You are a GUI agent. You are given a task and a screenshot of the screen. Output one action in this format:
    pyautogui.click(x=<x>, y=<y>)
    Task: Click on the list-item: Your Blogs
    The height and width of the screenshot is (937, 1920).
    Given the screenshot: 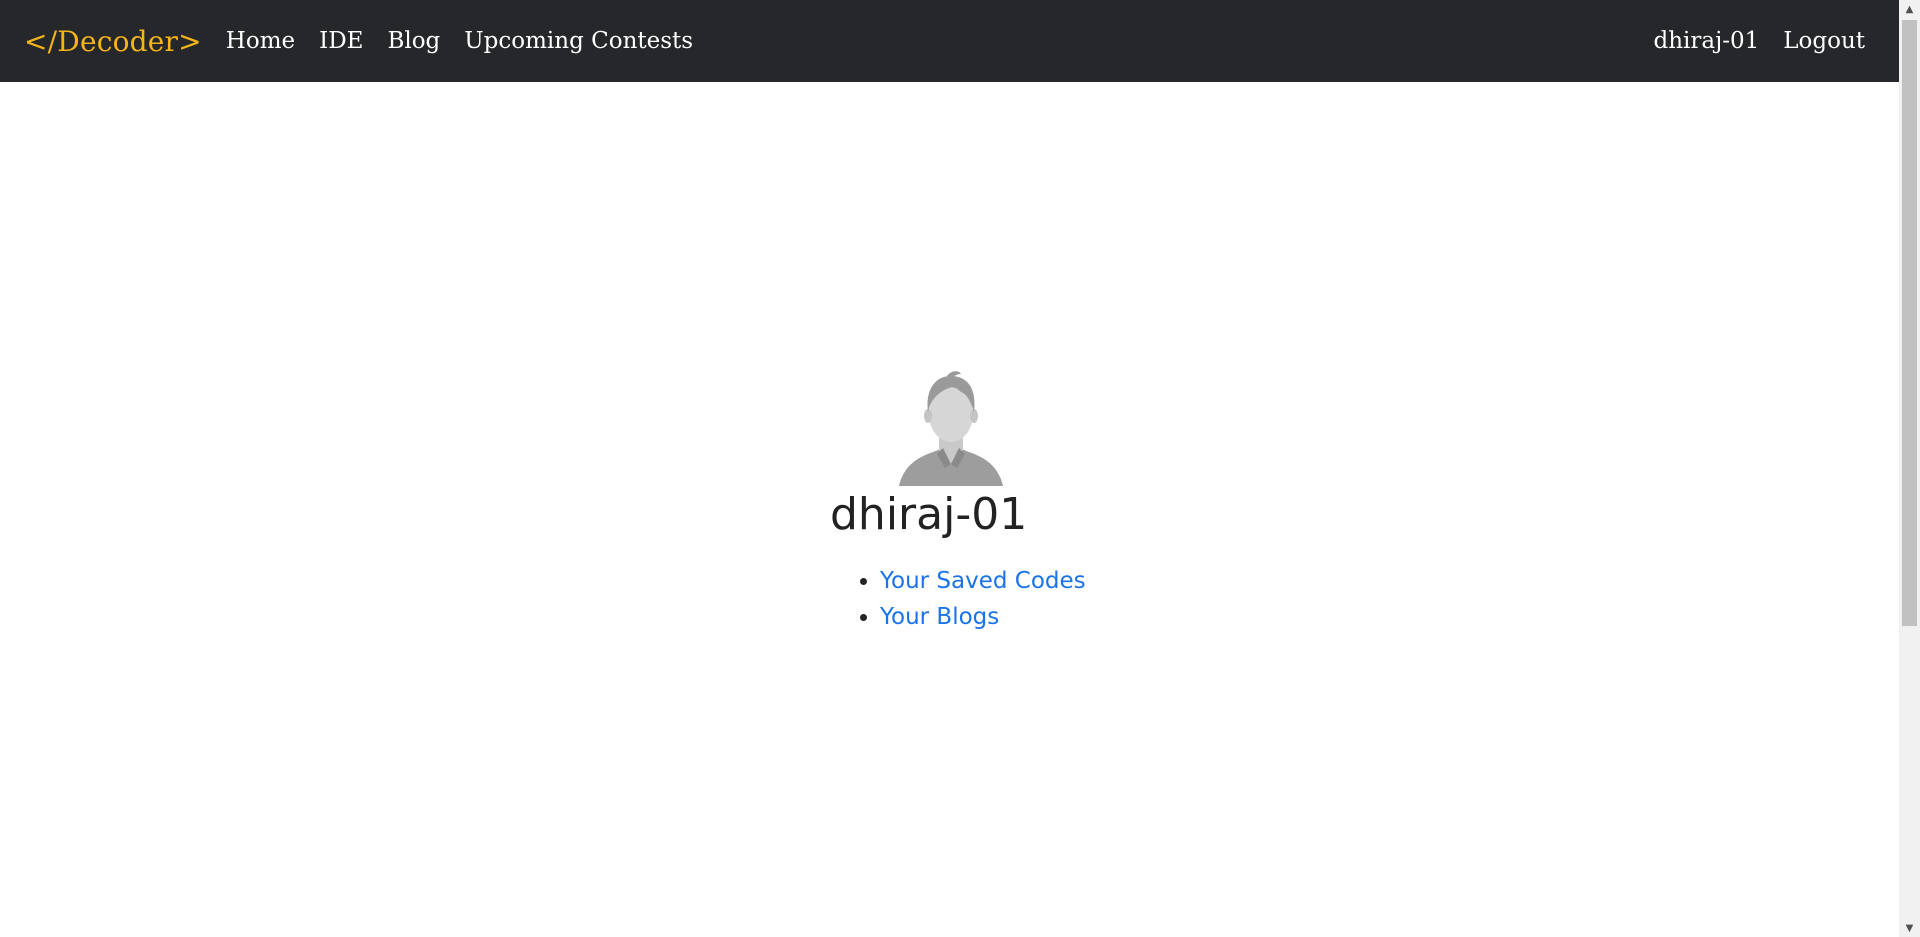 What is the action you would take?
    pyautogui.click(x=983, y=617)
    